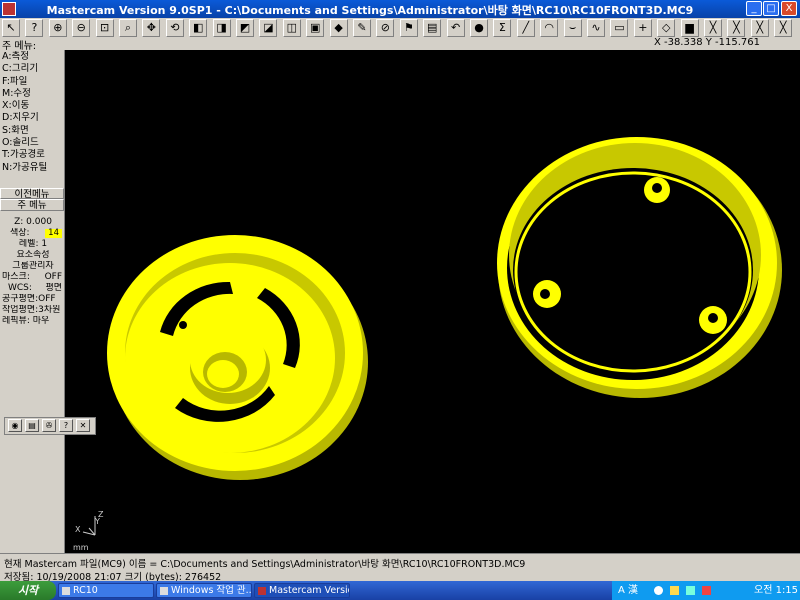  I want to click on folder-icon: ▆, so click(689, 28).